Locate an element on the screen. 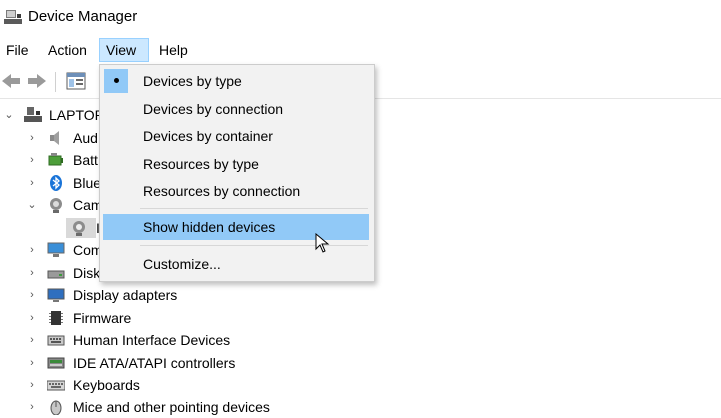  tree-item-display-adapters: › Display adapters is located at coordinates (100, 295).